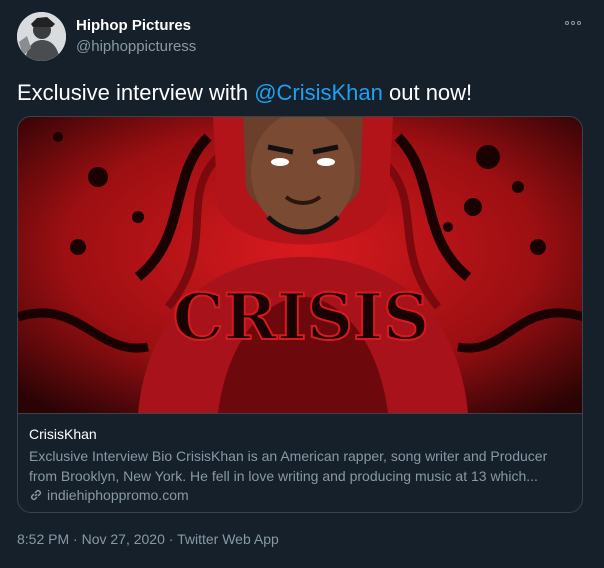 Image resolution: width=604 pixels, height=568 pixels. I want to click on avatar, so click(41, 36).